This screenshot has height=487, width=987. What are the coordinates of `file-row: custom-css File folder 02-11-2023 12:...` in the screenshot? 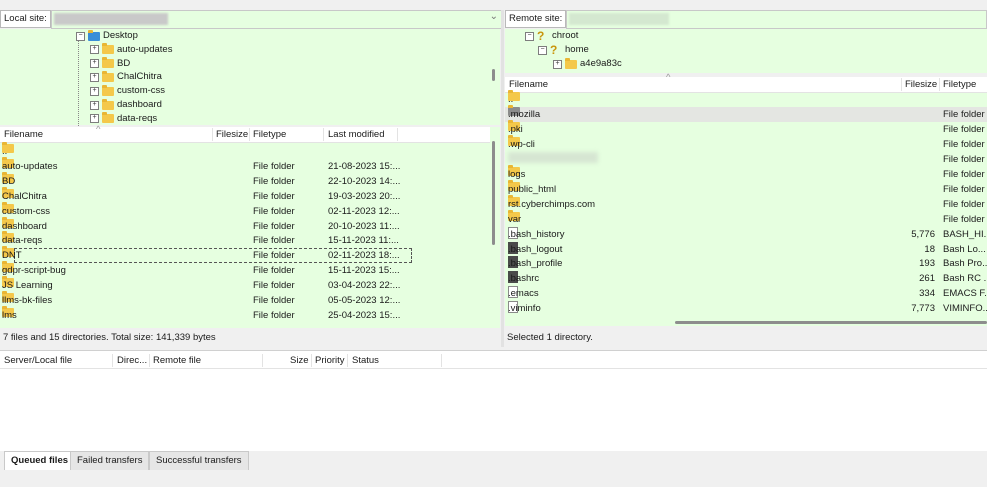 It's located at (245, 210).